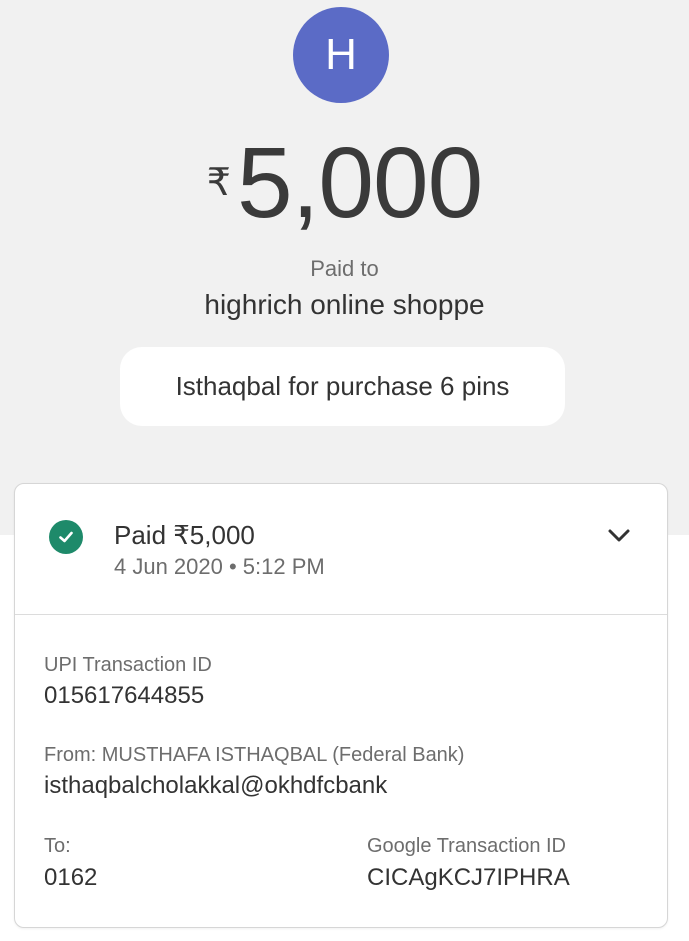 The height and width of the screenshot is (941, 689). I want to click on payment-note-text: Isthaqbal for purchase 6 pins, so click(342, 386).